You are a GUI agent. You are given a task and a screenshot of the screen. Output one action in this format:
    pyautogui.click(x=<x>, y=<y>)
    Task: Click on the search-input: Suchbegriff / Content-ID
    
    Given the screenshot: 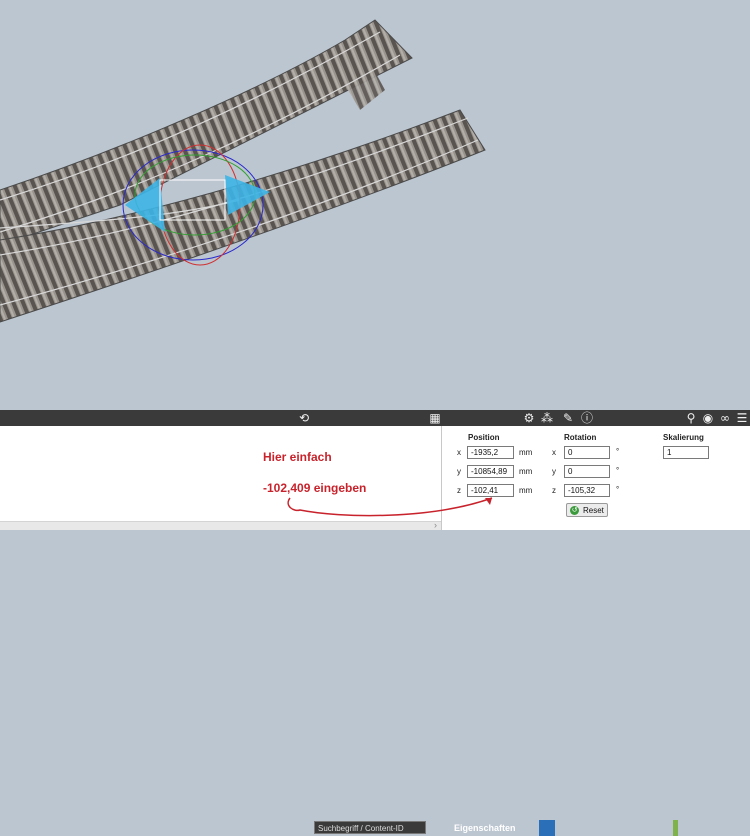 What is the action you would take?
    pyautogui.click(x=370, y=827)
    